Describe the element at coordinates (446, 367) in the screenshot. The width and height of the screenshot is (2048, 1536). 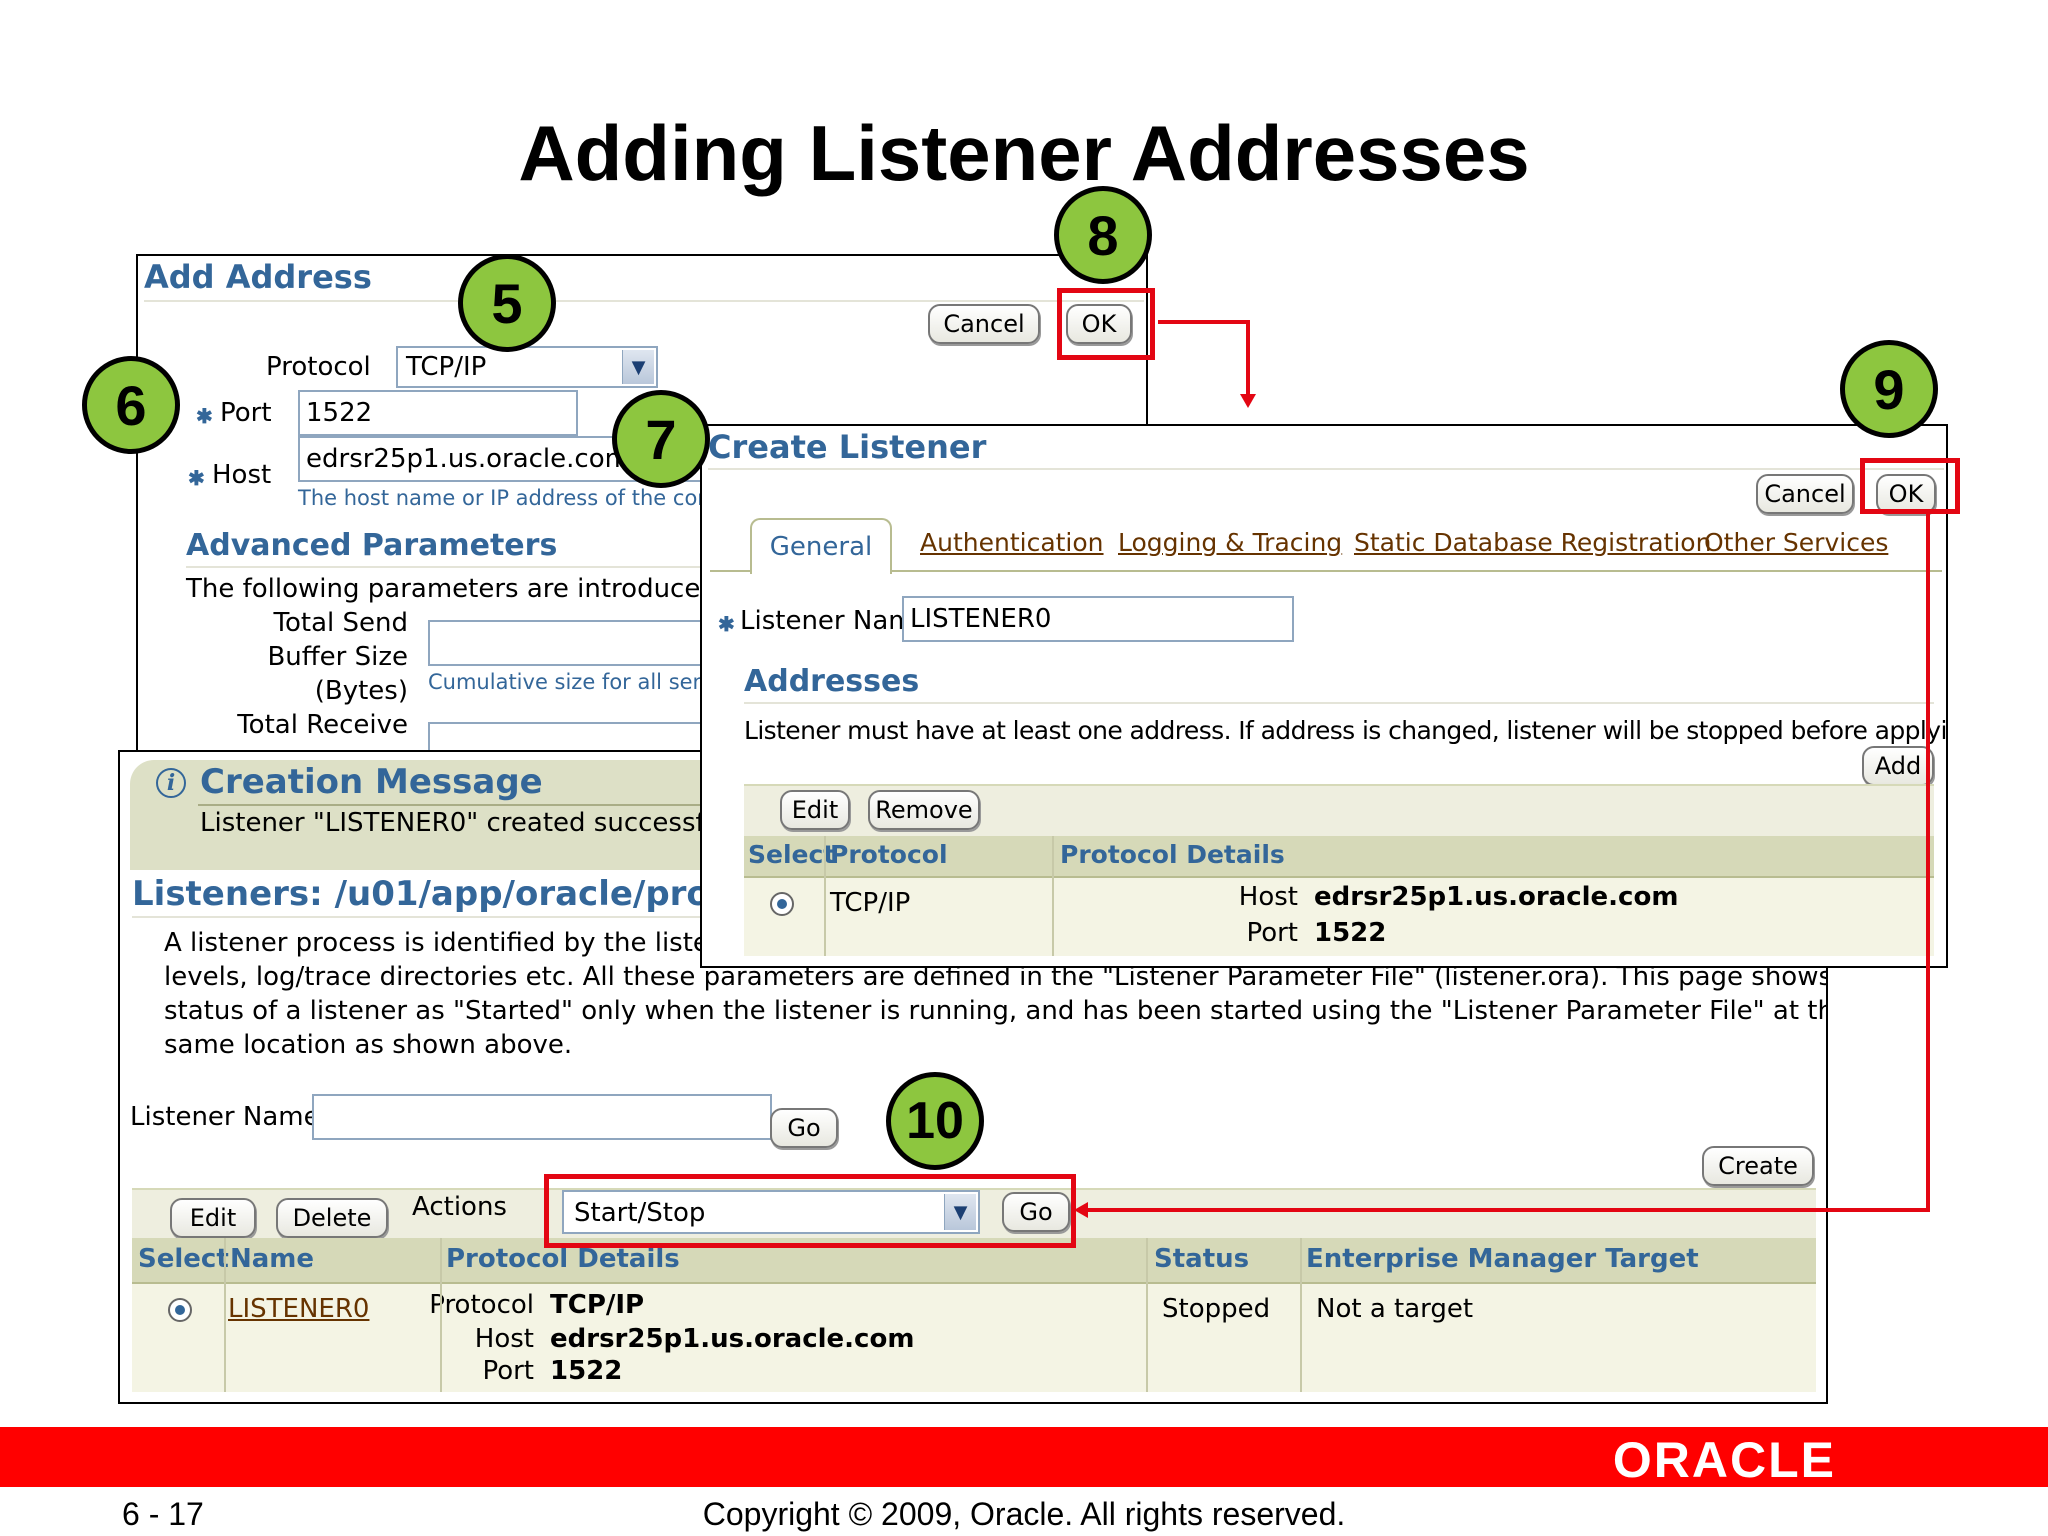
I see `protocol-select-value: TCP/IP` at that location.